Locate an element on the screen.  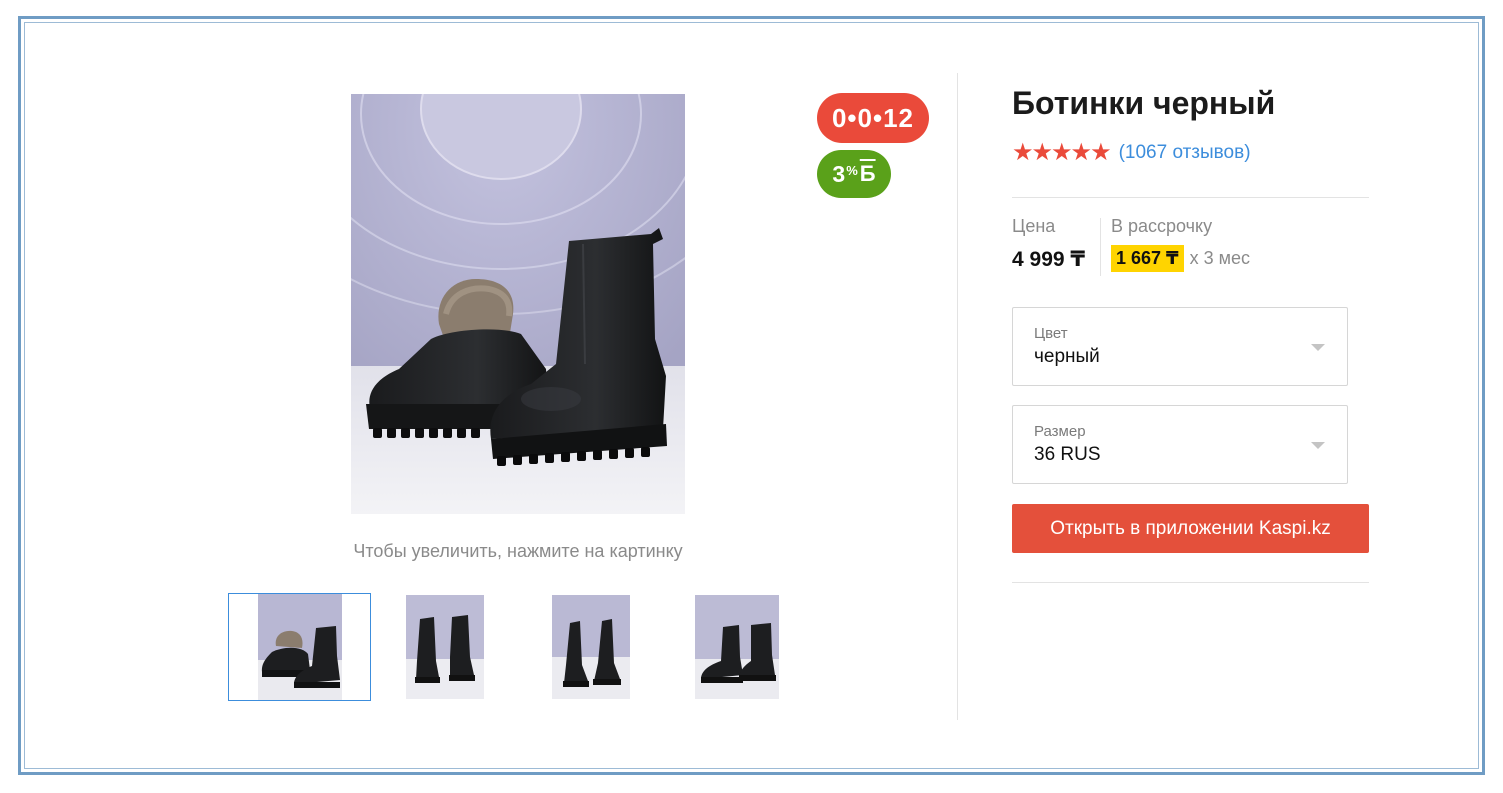
divider-bottom is located at coordinates (1190, 582).